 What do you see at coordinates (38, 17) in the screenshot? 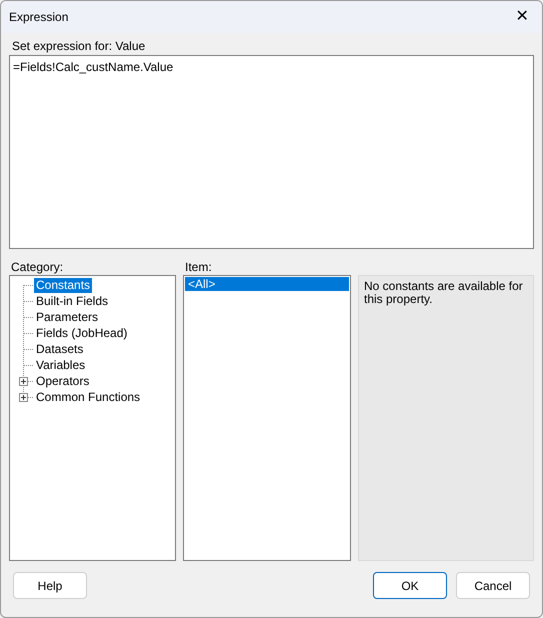
I see `window-title: Expression` at bounding box center [38, 17].